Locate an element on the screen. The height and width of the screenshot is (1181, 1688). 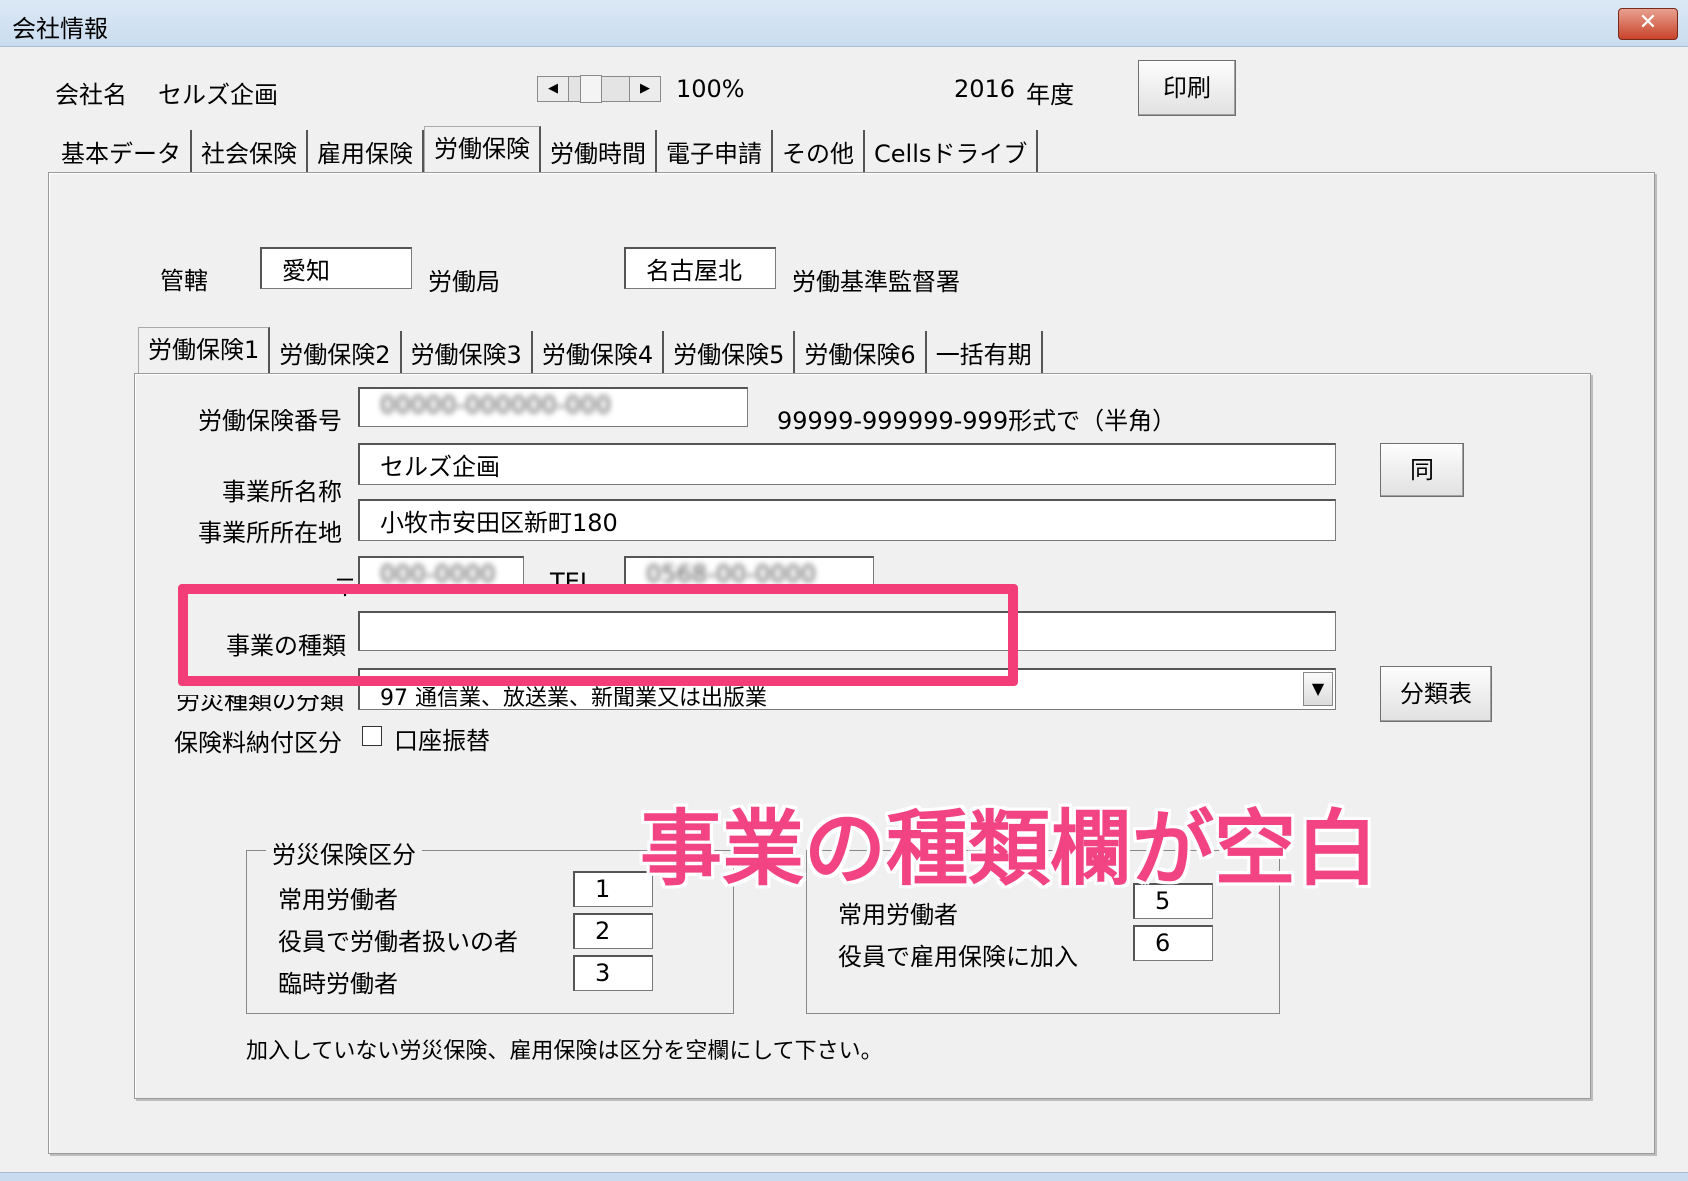
tab-social-insurance: 社会保険 is located at coordinates (250, 151).